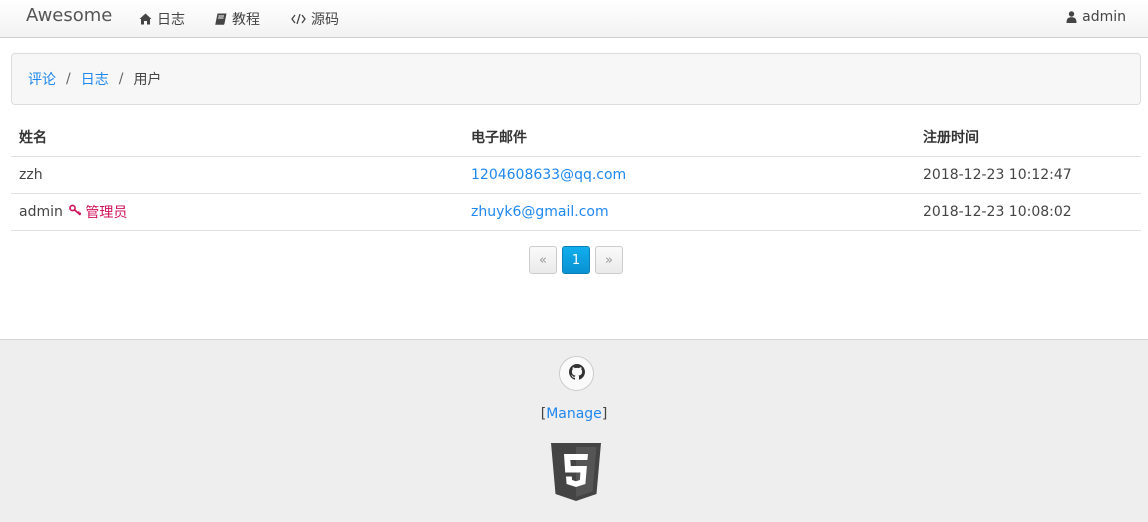 The width and height of the screenshot is (1148, 522). I want to click on nav-label-source: 源码, so click(325, 20).